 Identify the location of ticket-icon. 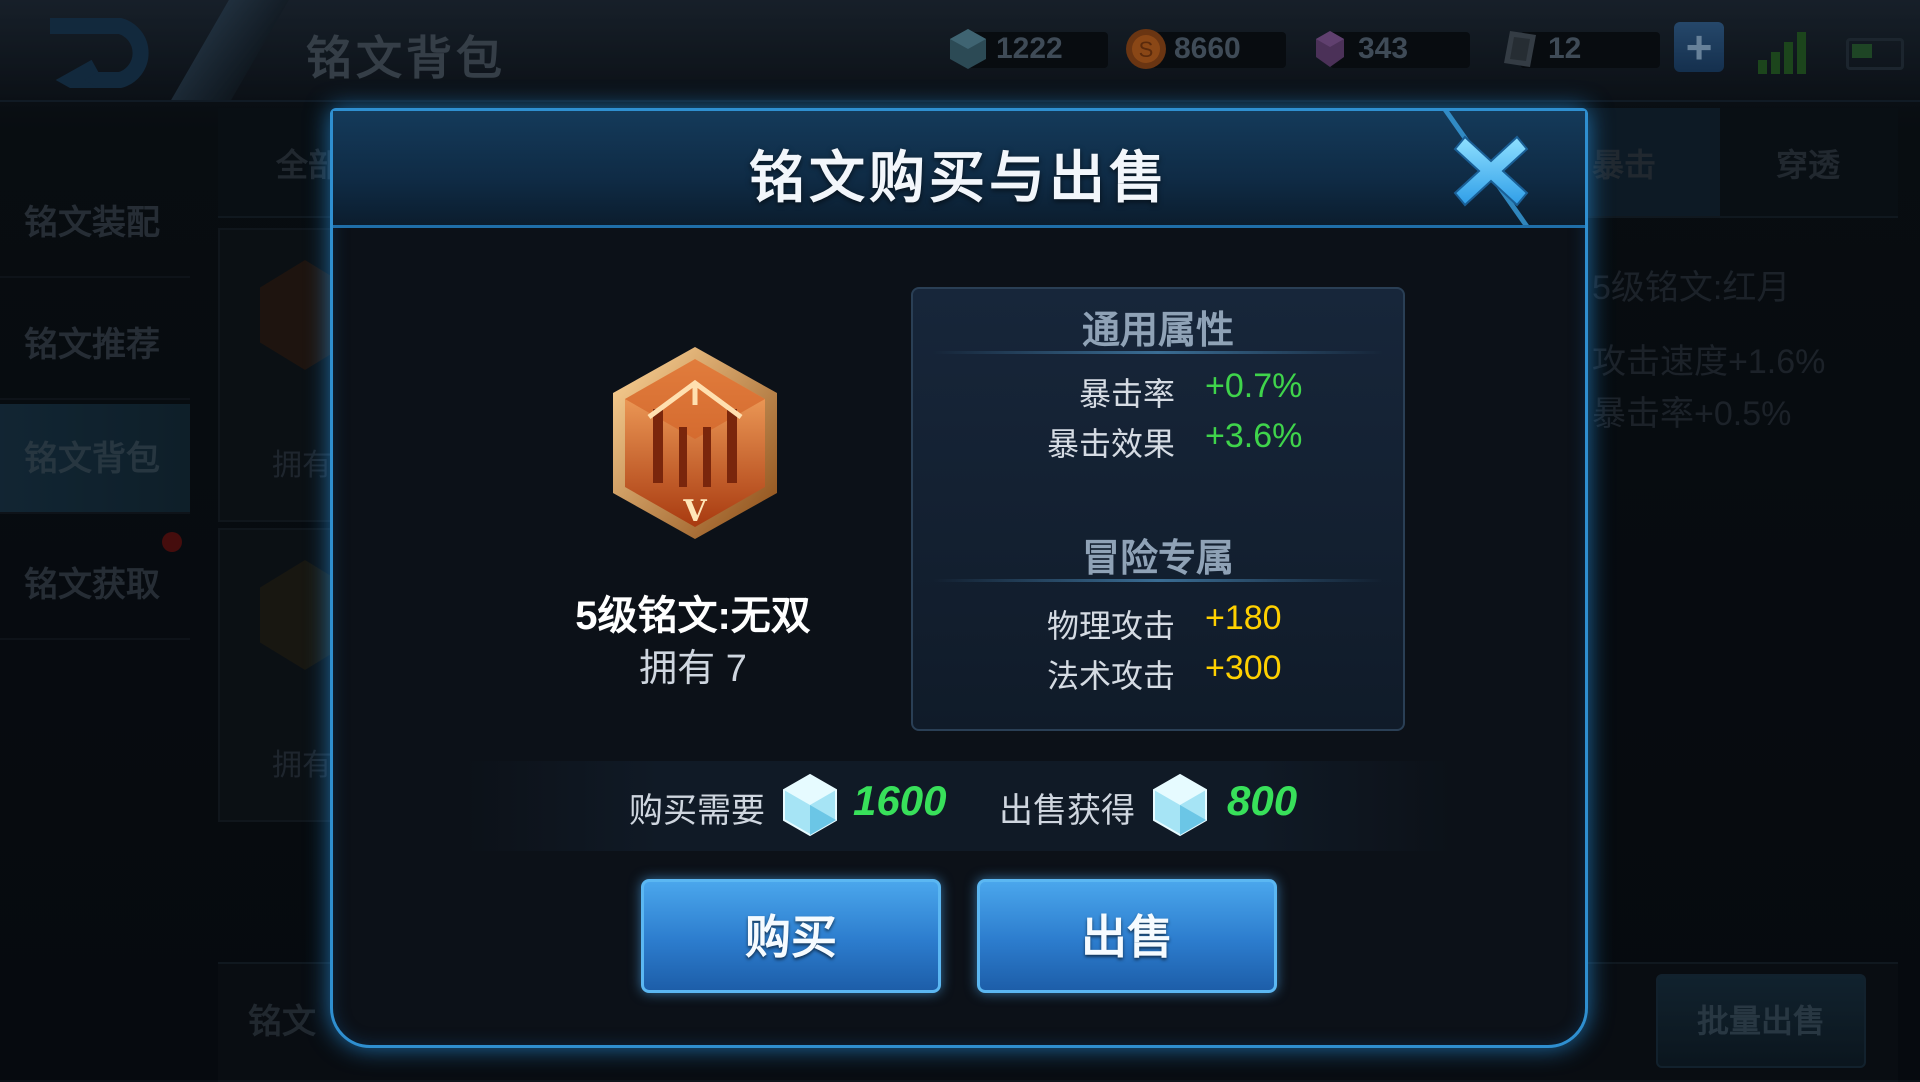
(1520, 49).